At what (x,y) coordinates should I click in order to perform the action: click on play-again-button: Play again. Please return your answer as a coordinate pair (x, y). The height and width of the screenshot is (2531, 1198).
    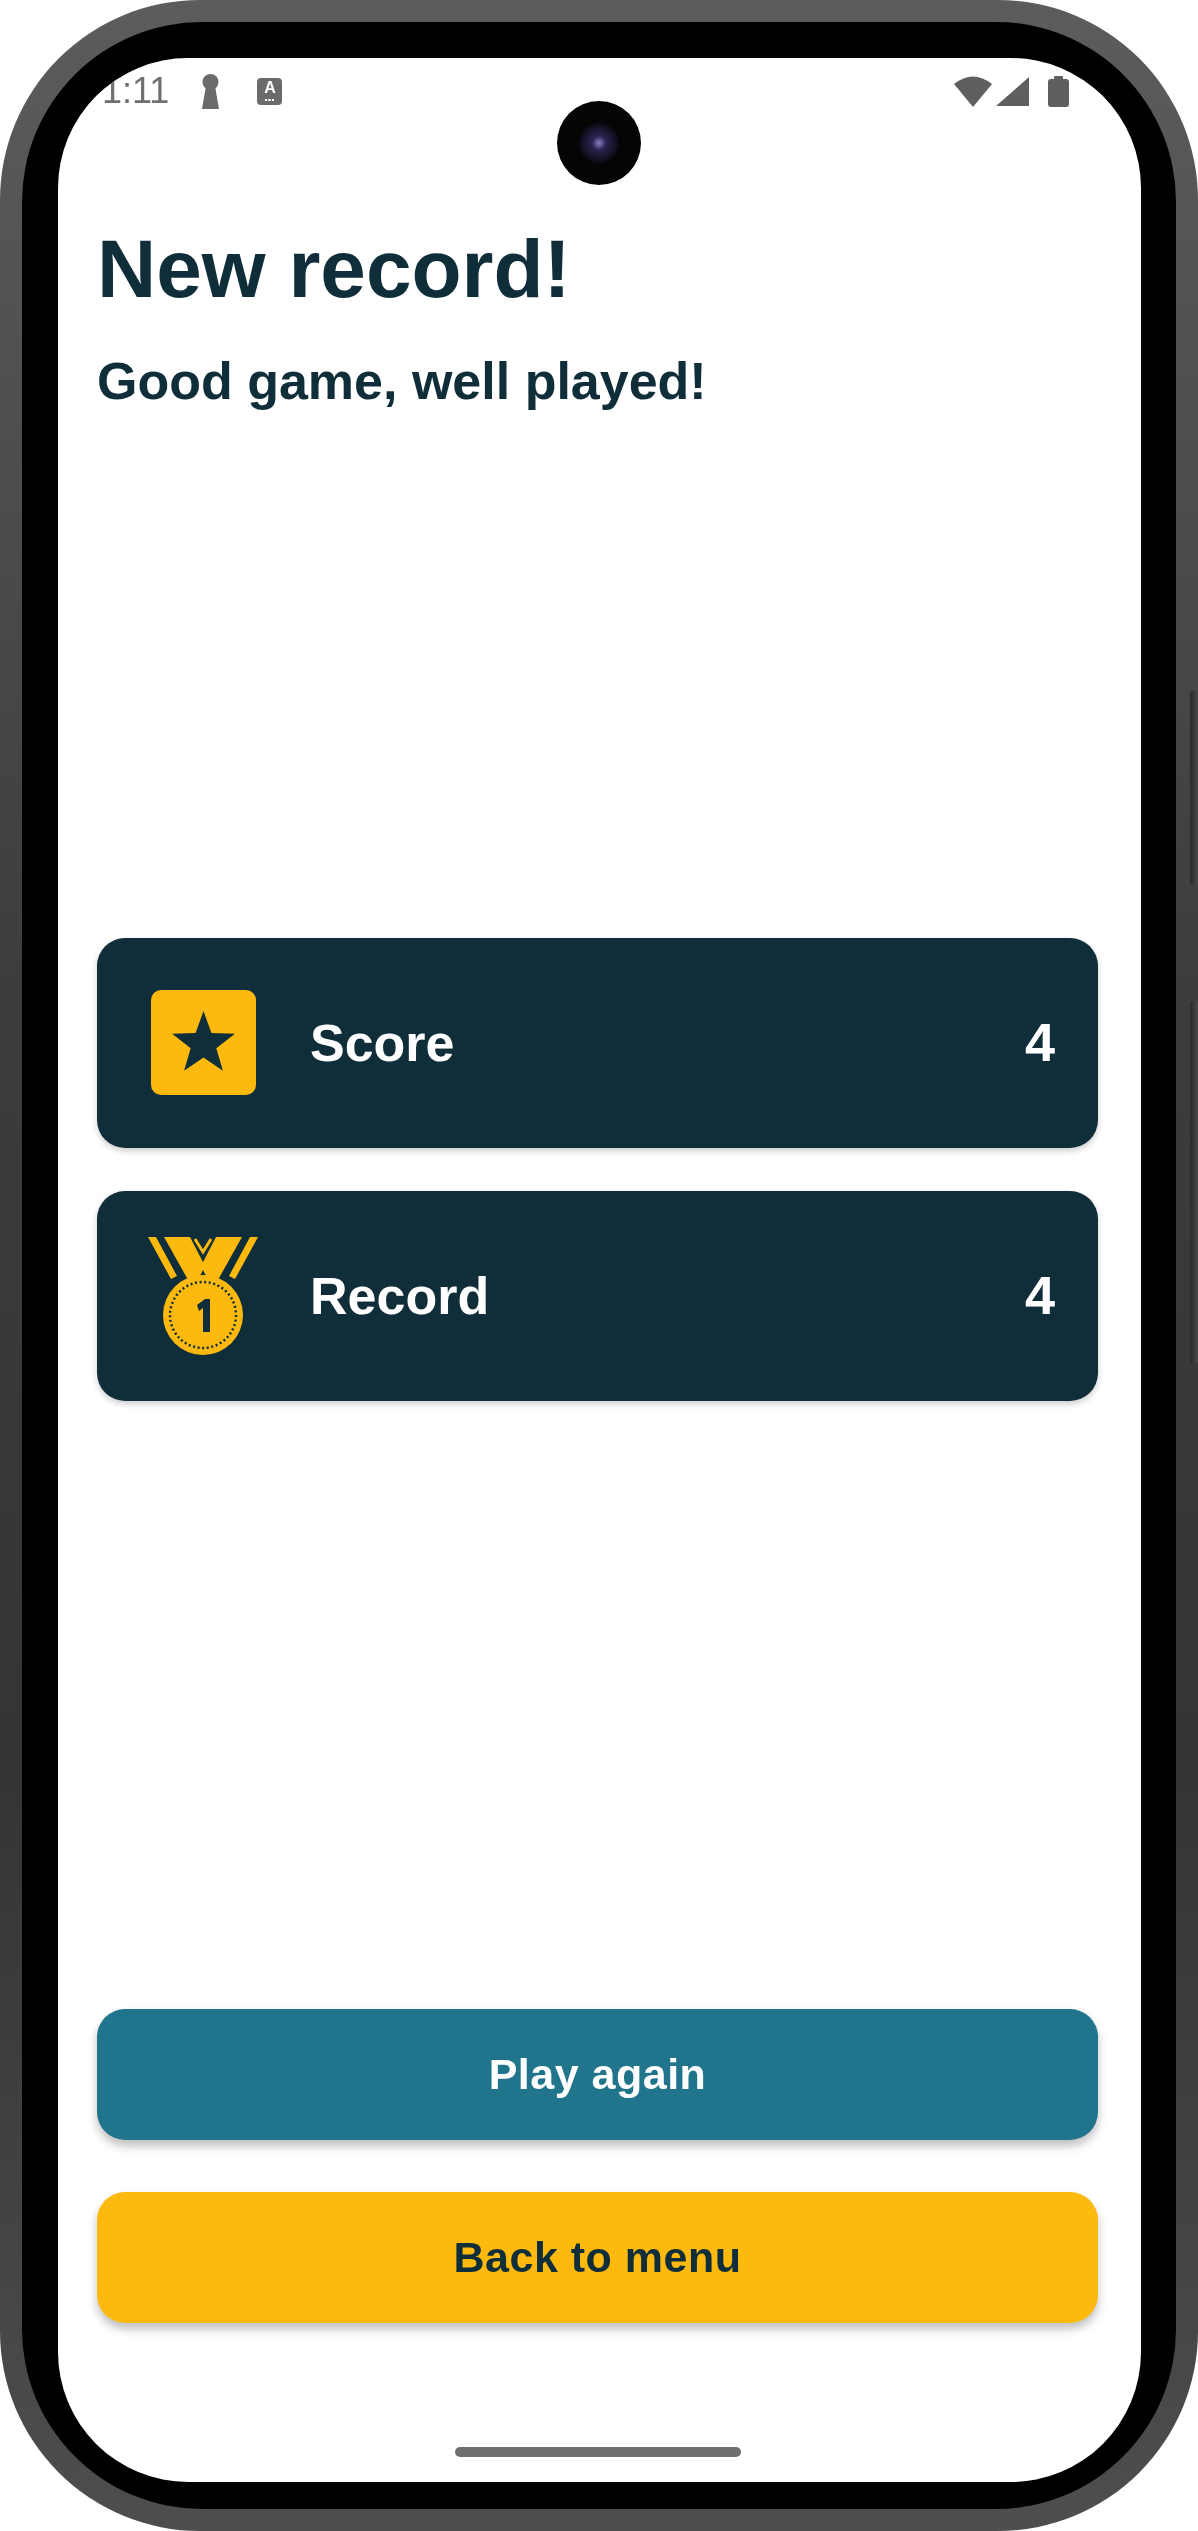
    Looking at the image, I should click on (597, 2074).